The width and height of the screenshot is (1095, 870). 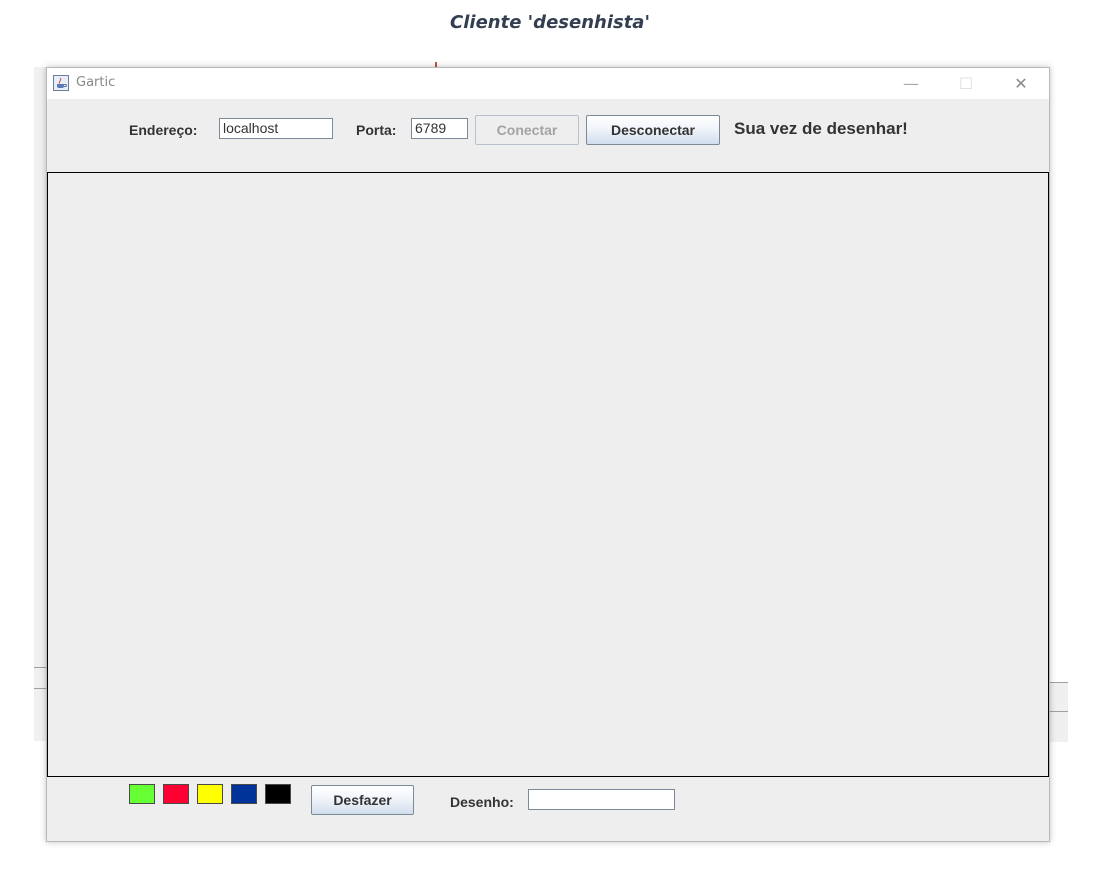 I want to click on maximize-button: ☐, so click(x=966, y=83).